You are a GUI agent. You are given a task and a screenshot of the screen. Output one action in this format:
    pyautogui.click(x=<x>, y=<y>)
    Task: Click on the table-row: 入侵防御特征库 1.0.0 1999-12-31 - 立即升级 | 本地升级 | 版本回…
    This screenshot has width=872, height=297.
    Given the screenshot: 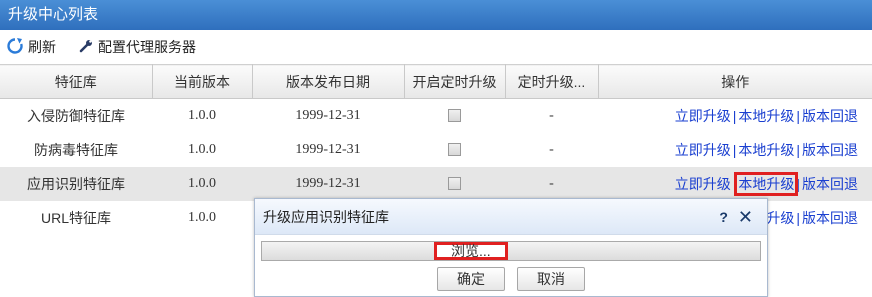 What is the action you would take?
    pyautogui.click(x=436, y=116)
    